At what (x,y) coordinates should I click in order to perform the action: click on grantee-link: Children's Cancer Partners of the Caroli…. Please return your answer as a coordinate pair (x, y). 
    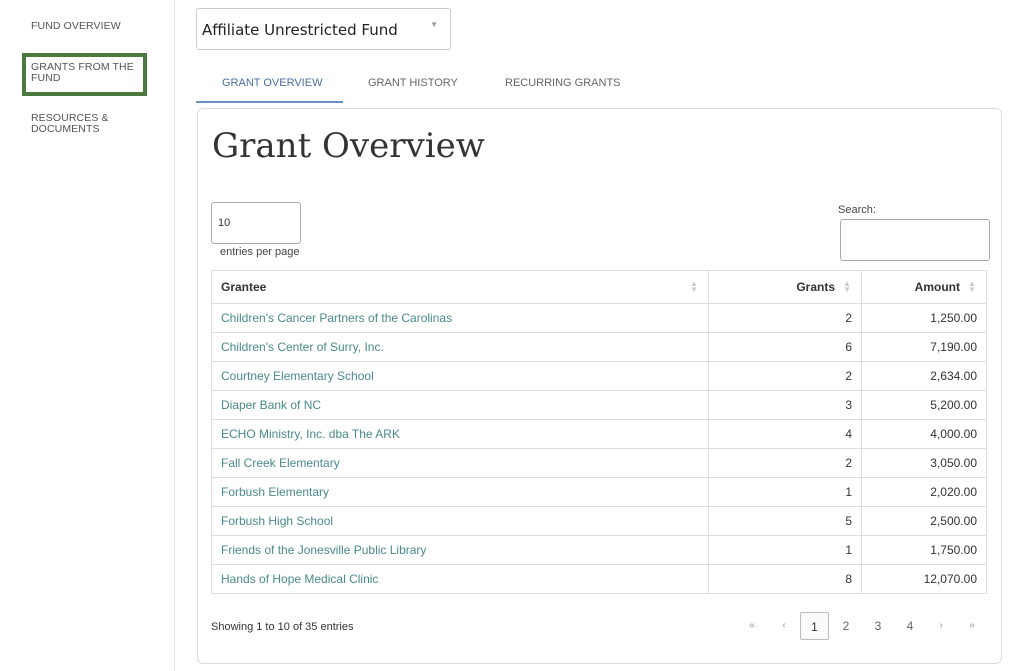
    Looking at the image, I should click on (336, 318).